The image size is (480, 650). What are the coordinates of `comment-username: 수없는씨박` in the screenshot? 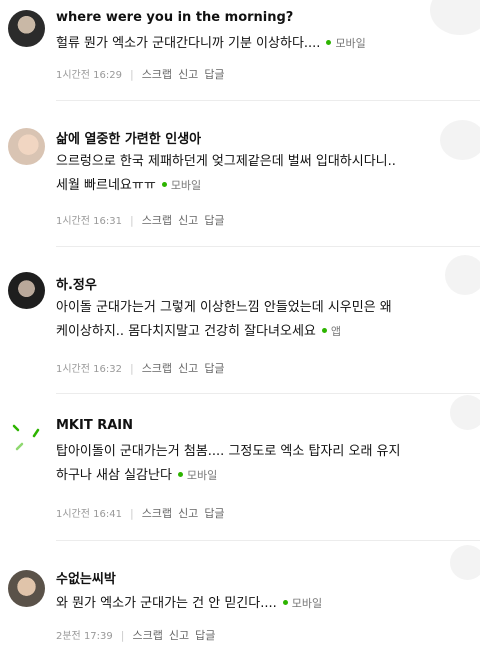 It's located at (86, 577).